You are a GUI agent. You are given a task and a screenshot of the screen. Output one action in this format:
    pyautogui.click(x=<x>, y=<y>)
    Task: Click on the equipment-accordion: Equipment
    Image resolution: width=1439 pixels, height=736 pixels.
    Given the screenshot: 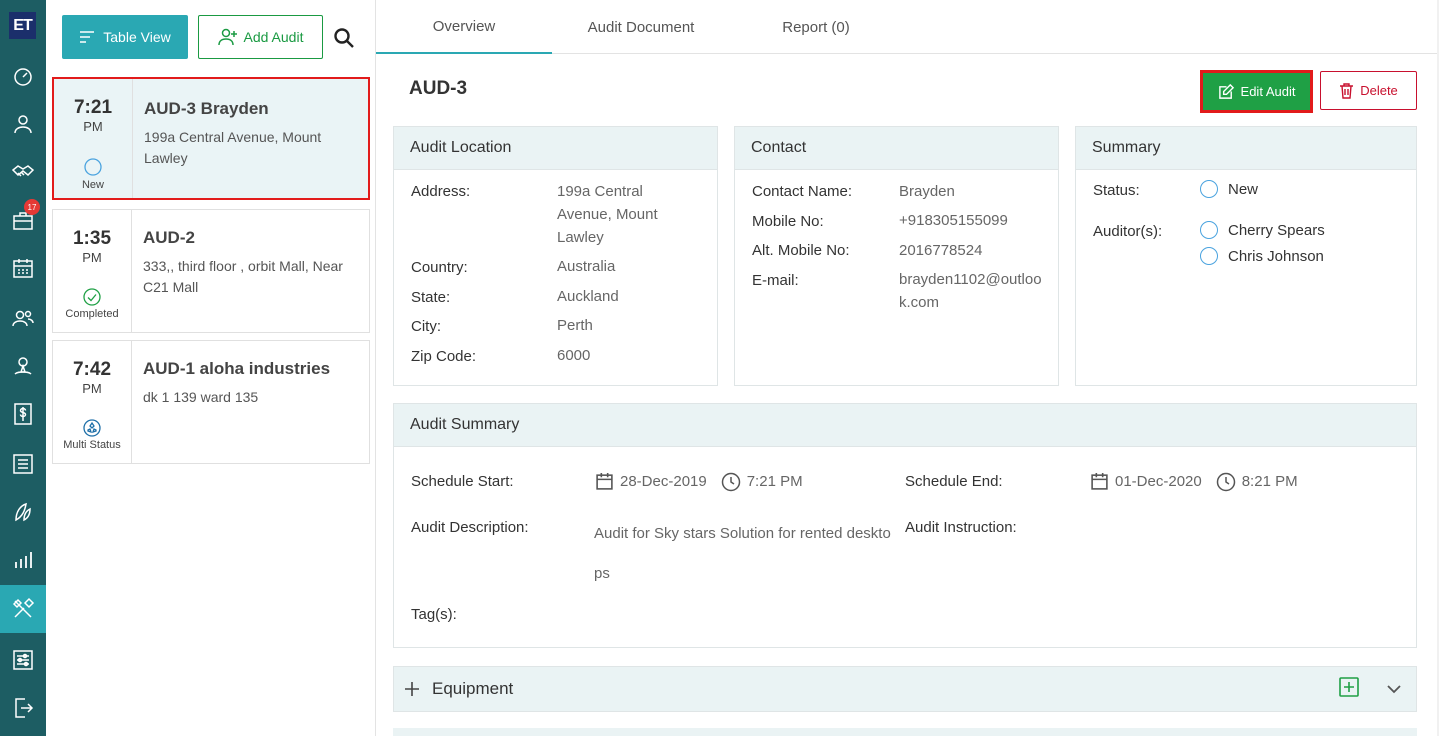 What is the action you would take?
    pyautogui.click(x=905, y=689)
    